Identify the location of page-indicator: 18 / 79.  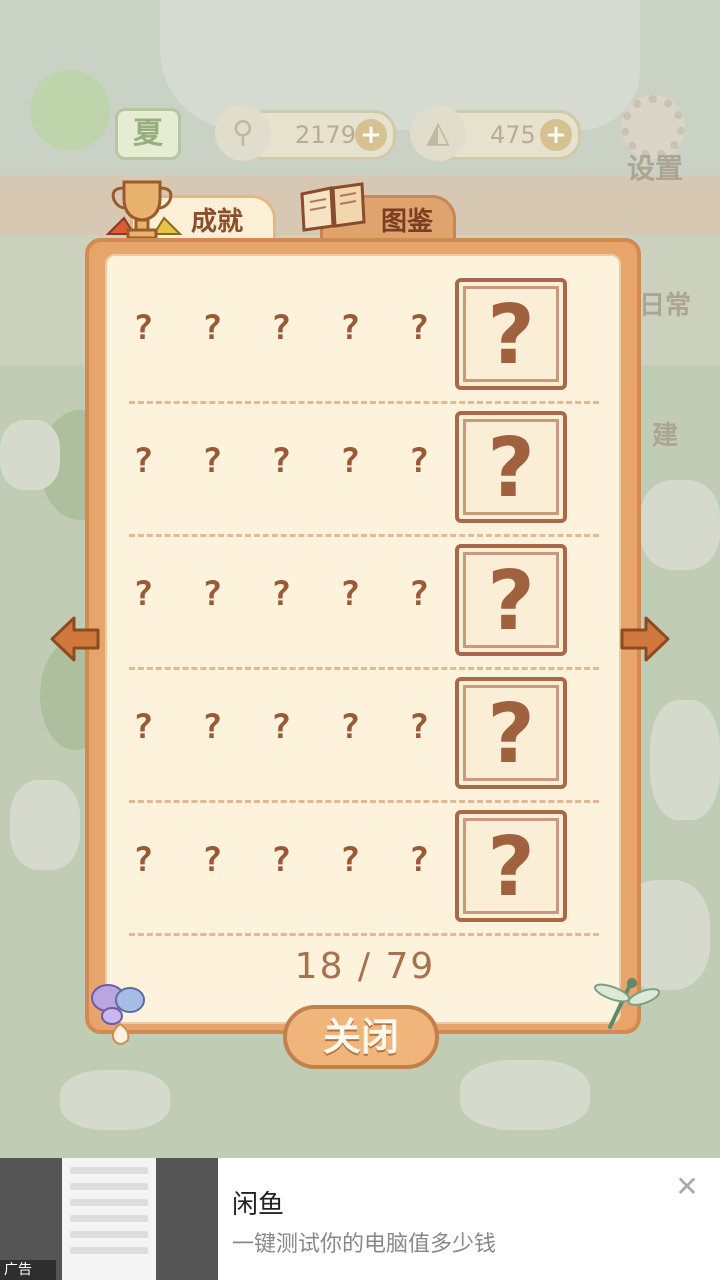
(365, 966).